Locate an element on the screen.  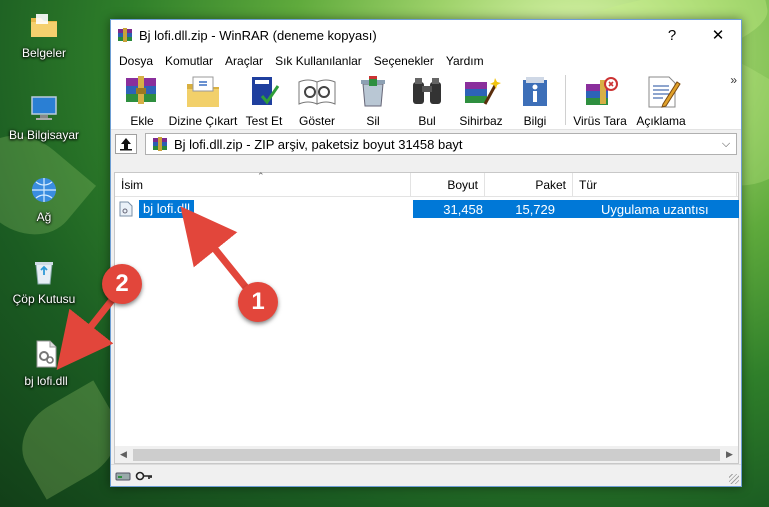
winrar-icon is located at coordinates (125, 35).